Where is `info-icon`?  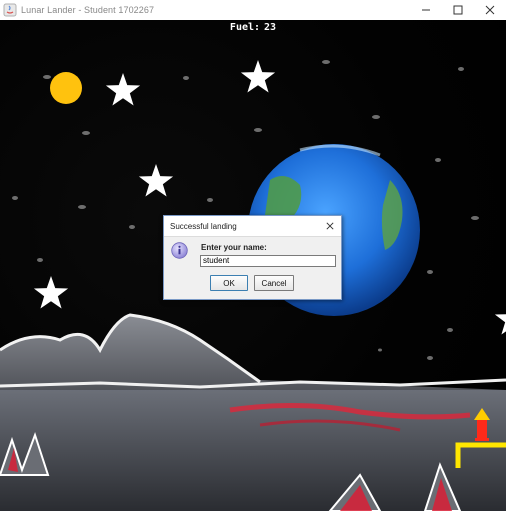
info-icon is located at coordinates (179, 250).